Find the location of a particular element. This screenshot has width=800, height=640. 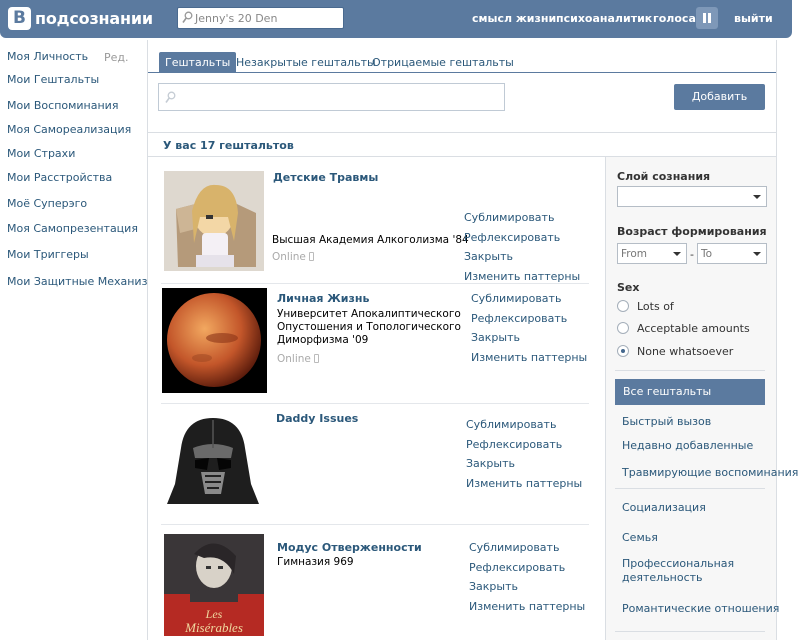

filter-traumatic-memories: Травмирующие воспоминания is located at coordinates (710, 473).